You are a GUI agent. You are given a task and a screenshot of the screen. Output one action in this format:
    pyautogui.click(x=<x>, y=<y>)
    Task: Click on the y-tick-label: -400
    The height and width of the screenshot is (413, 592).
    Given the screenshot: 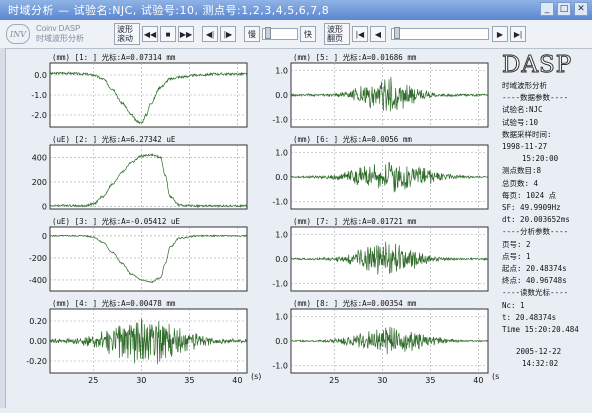 What is the action you would take?
    pyautogui.click(x=38, y=280)
    